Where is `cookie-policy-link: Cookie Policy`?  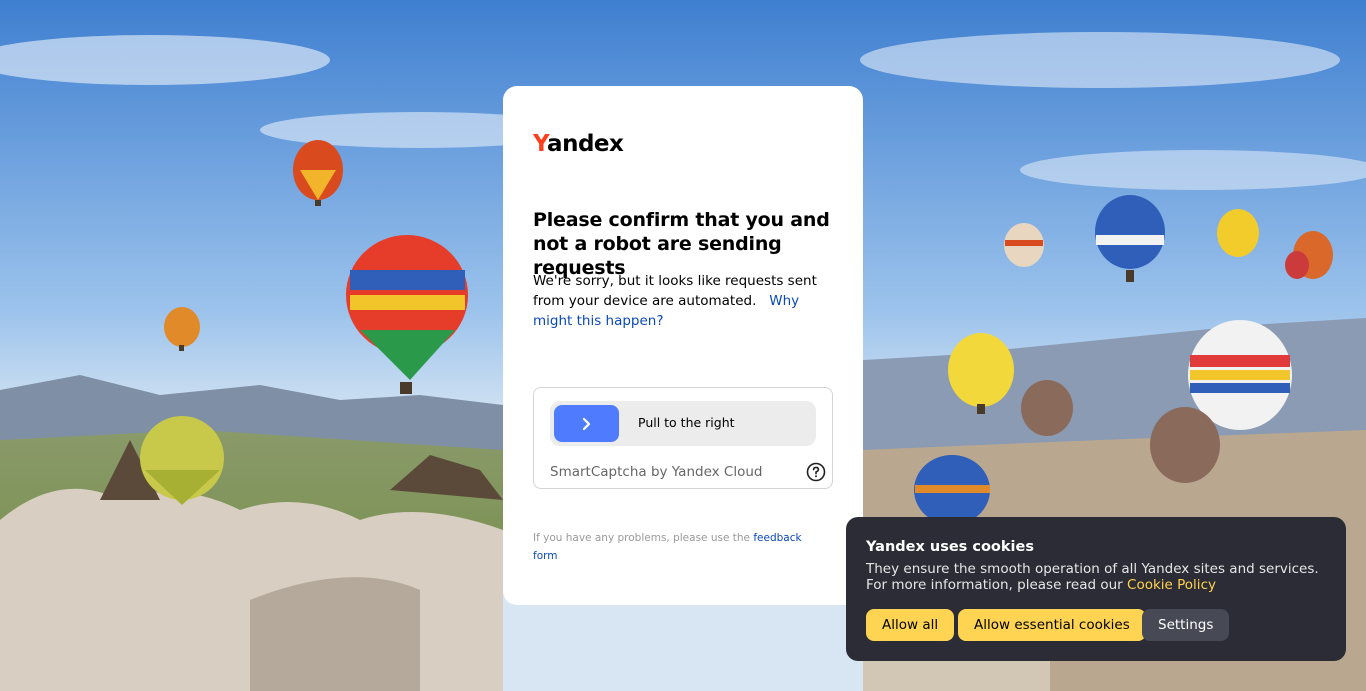
cookie-policy-link: Cookie Policy is located at coordinates (1171, 585).